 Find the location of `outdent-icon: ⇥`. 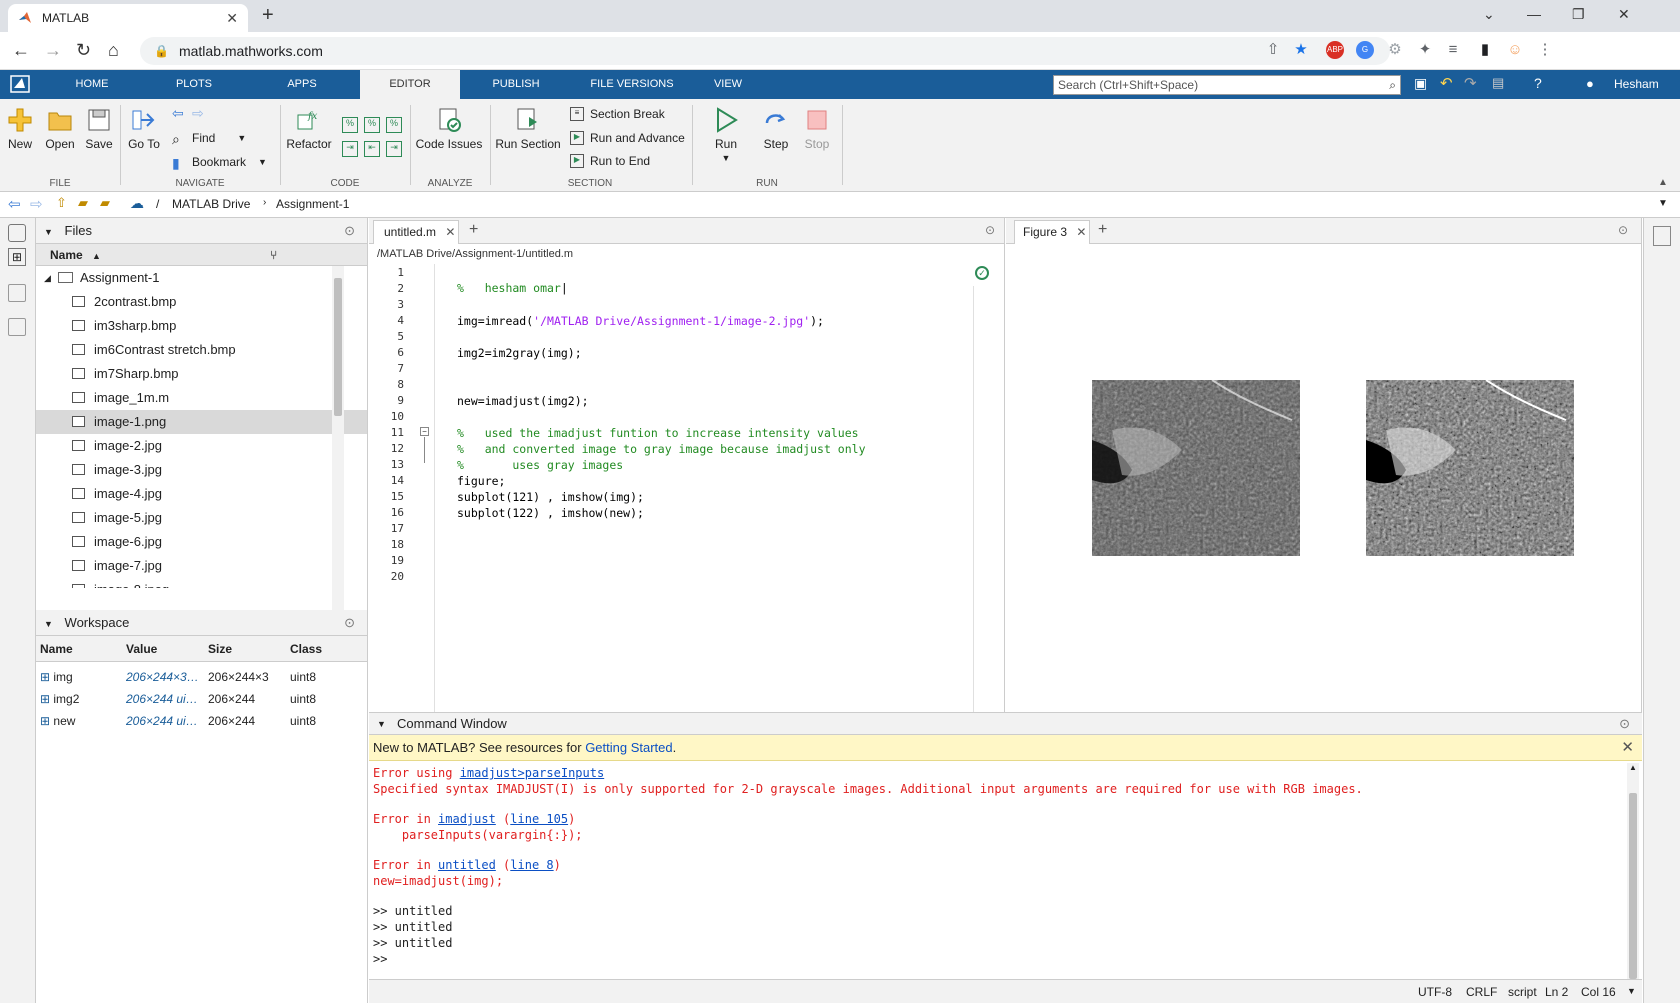

outdent-icon: ⇥ is located at coordinates (394, 149).